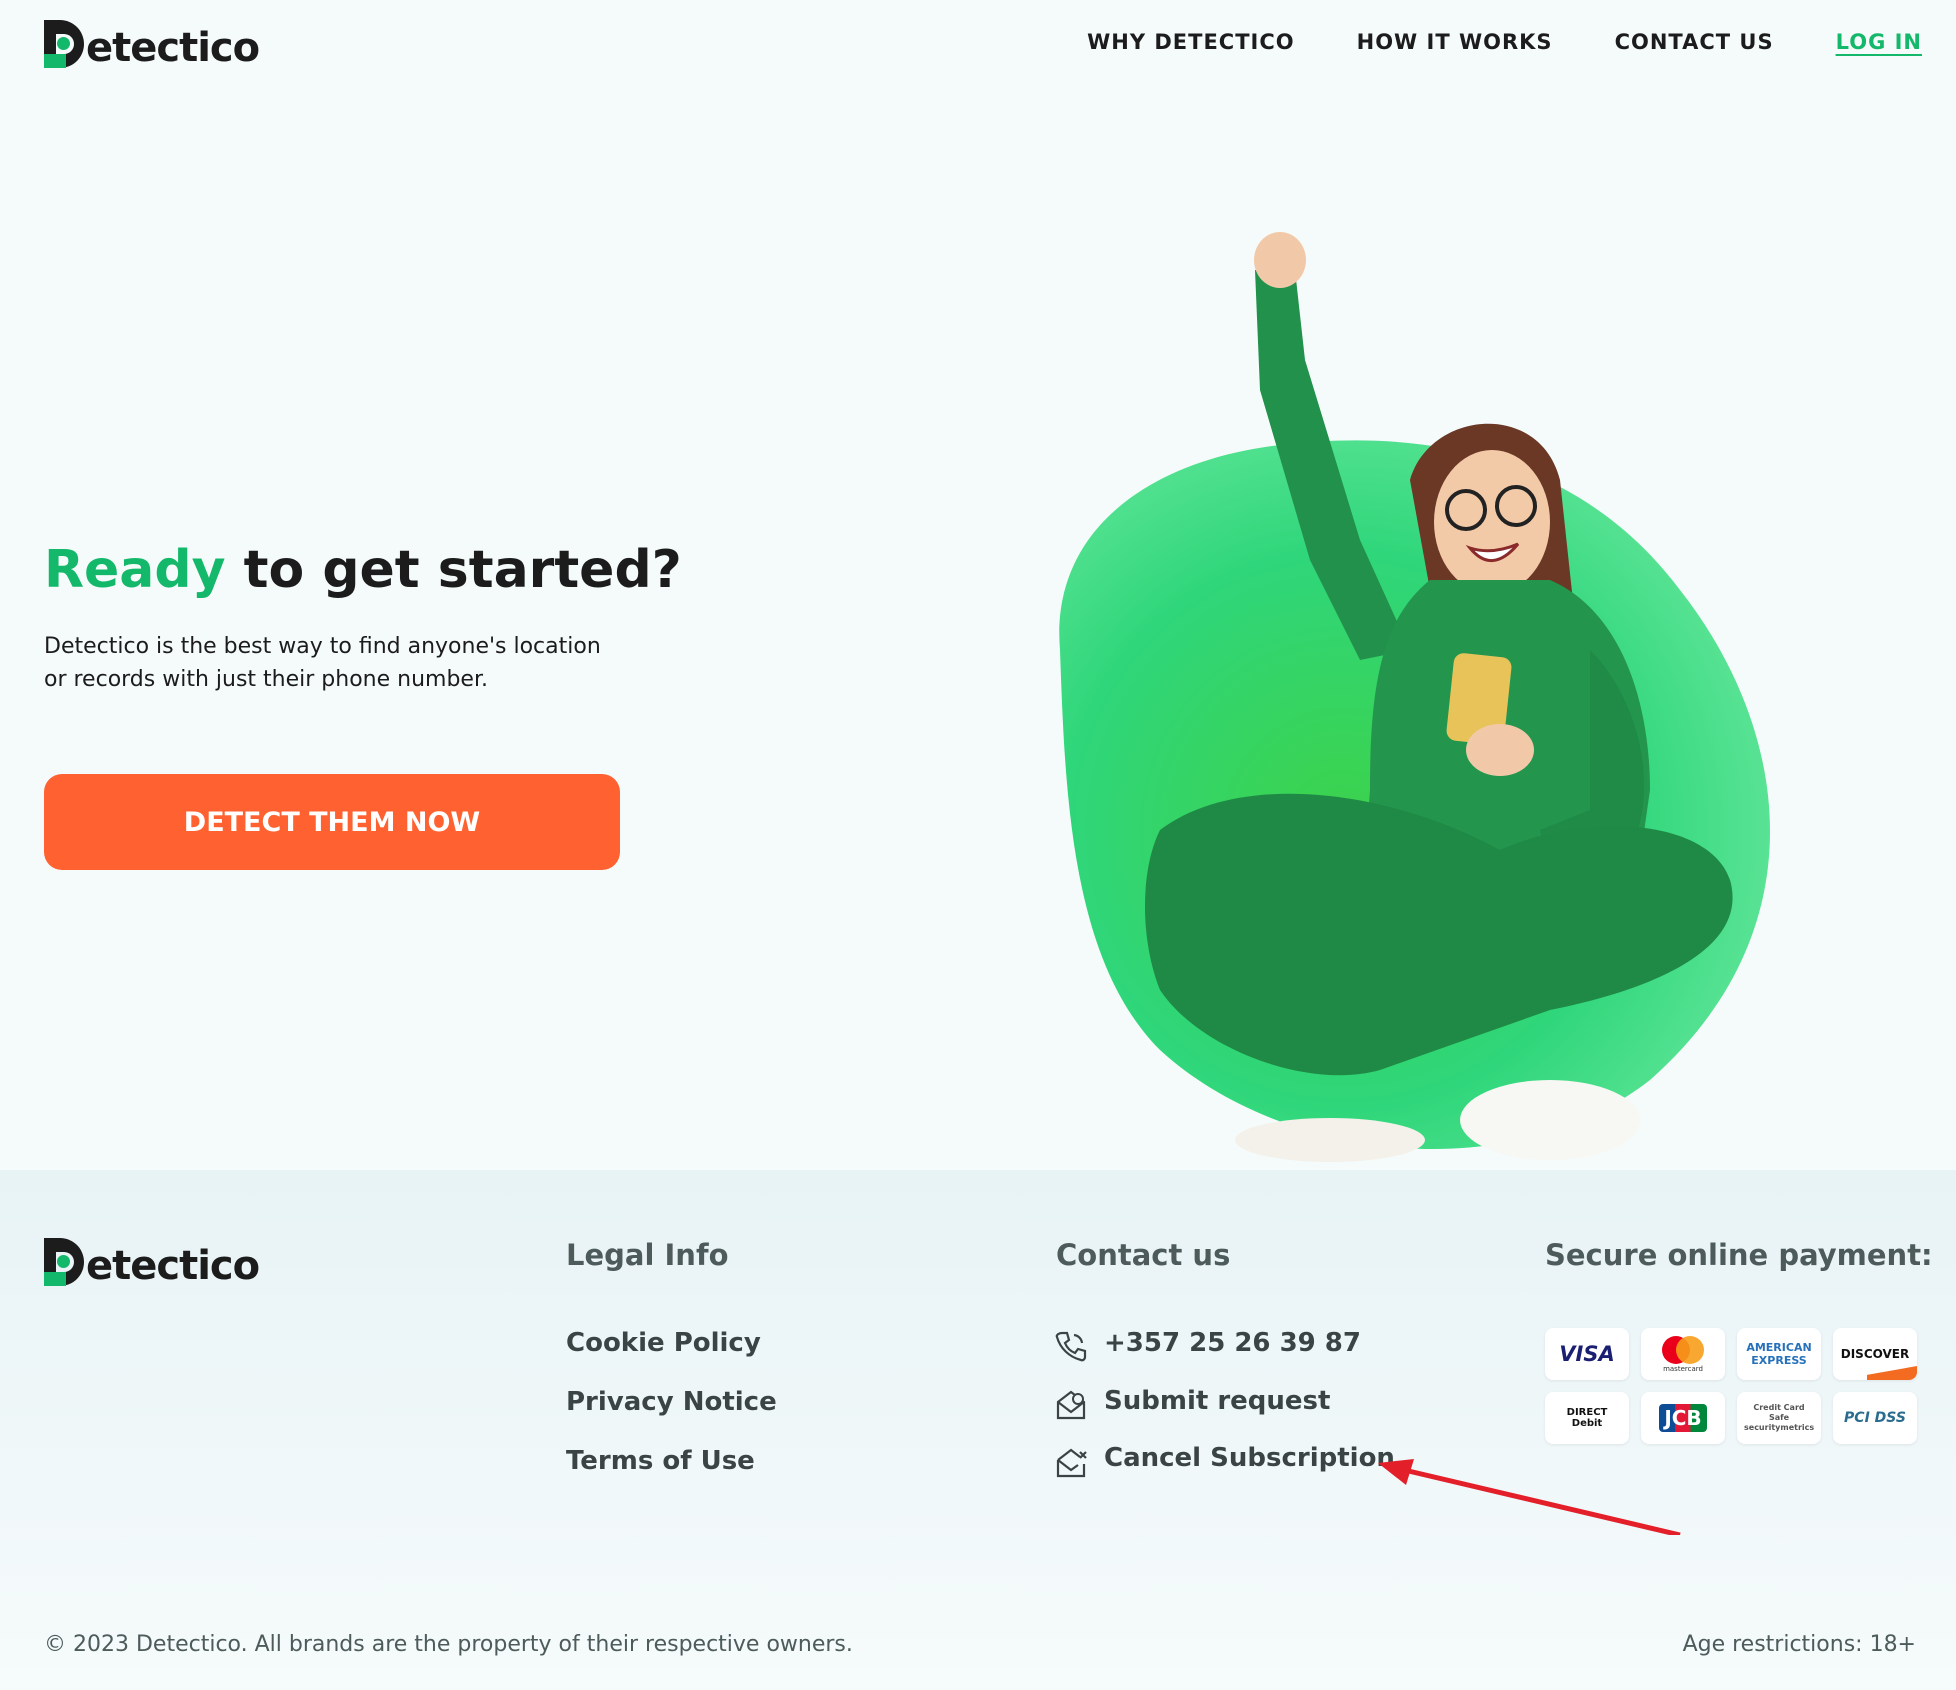 The height and width of the screenshot is (1690, 1956). Describe the element at coordinates (1694, 42) in the screenshot. I see `nav-contact-us: CONTACT US` at that location.